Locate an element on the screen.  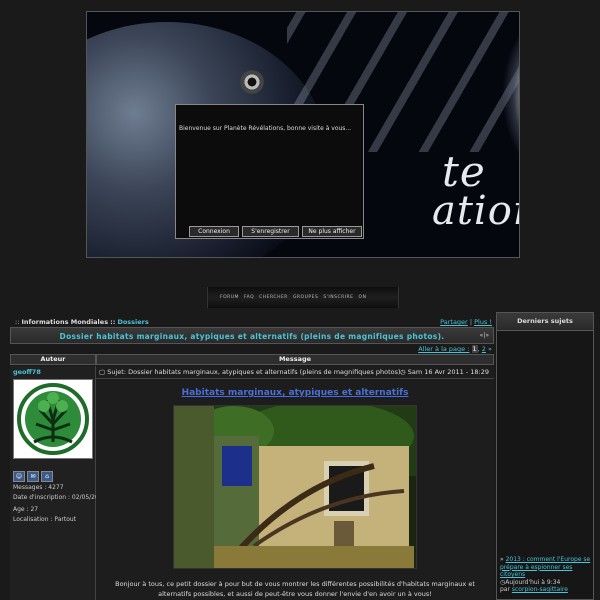
page-2: 2 is located at coordinates (484, 349).